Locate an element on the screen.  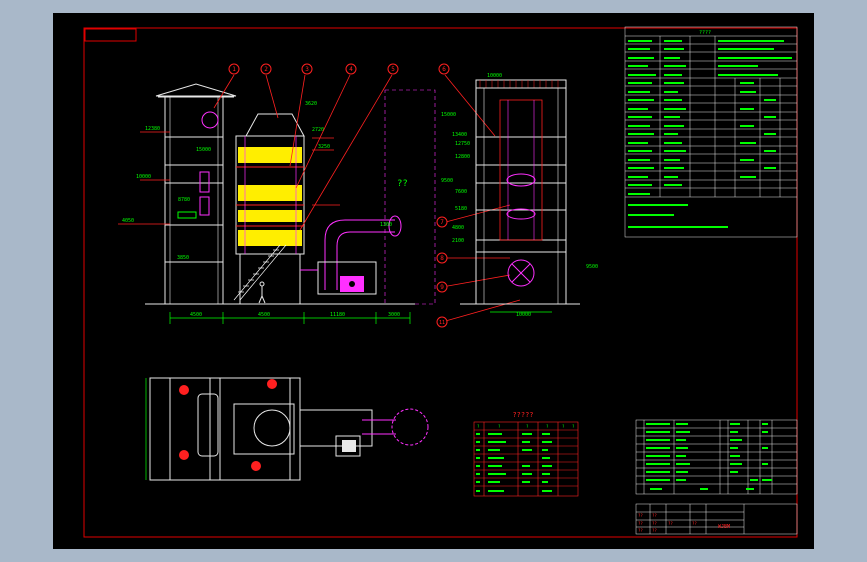
svg-text: 7600 is located at coordinates (461, 192).